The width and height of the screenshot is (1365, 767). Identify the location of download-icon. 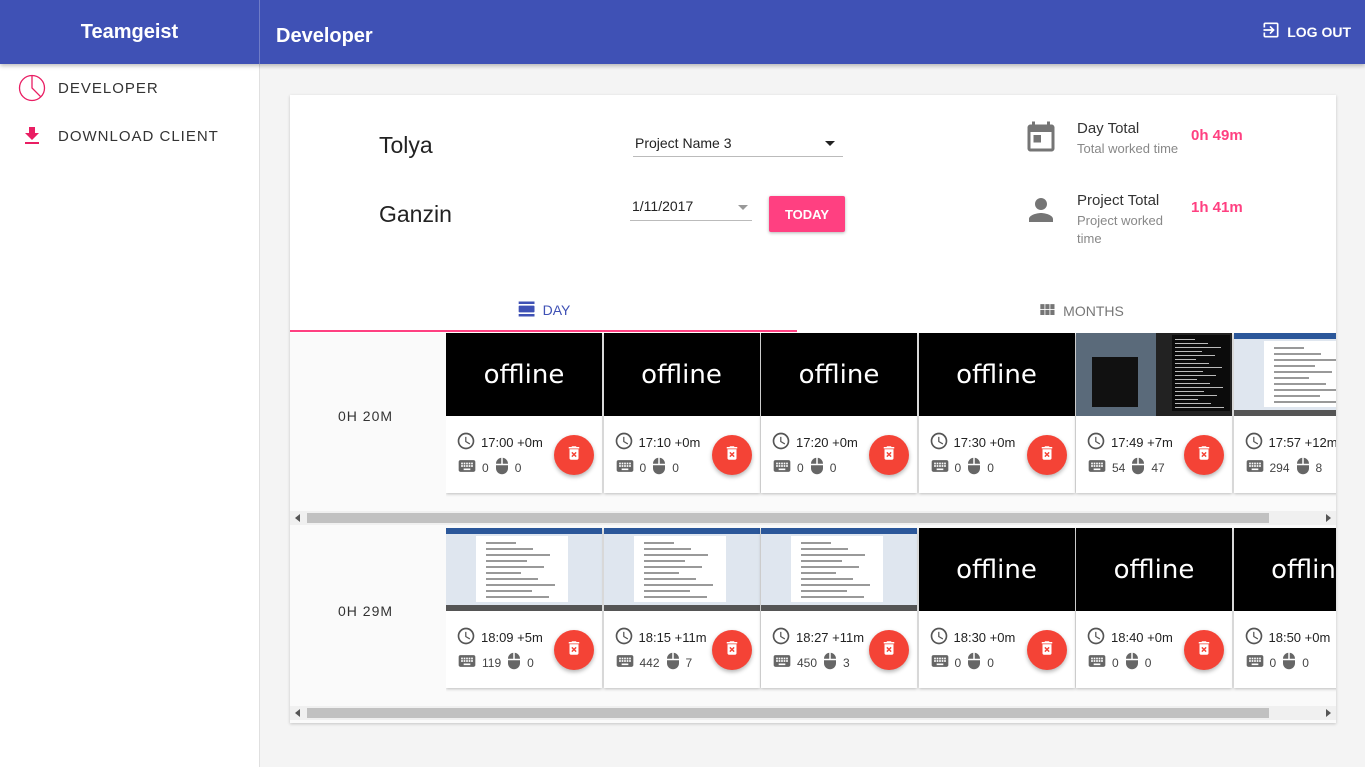
(32, 136).